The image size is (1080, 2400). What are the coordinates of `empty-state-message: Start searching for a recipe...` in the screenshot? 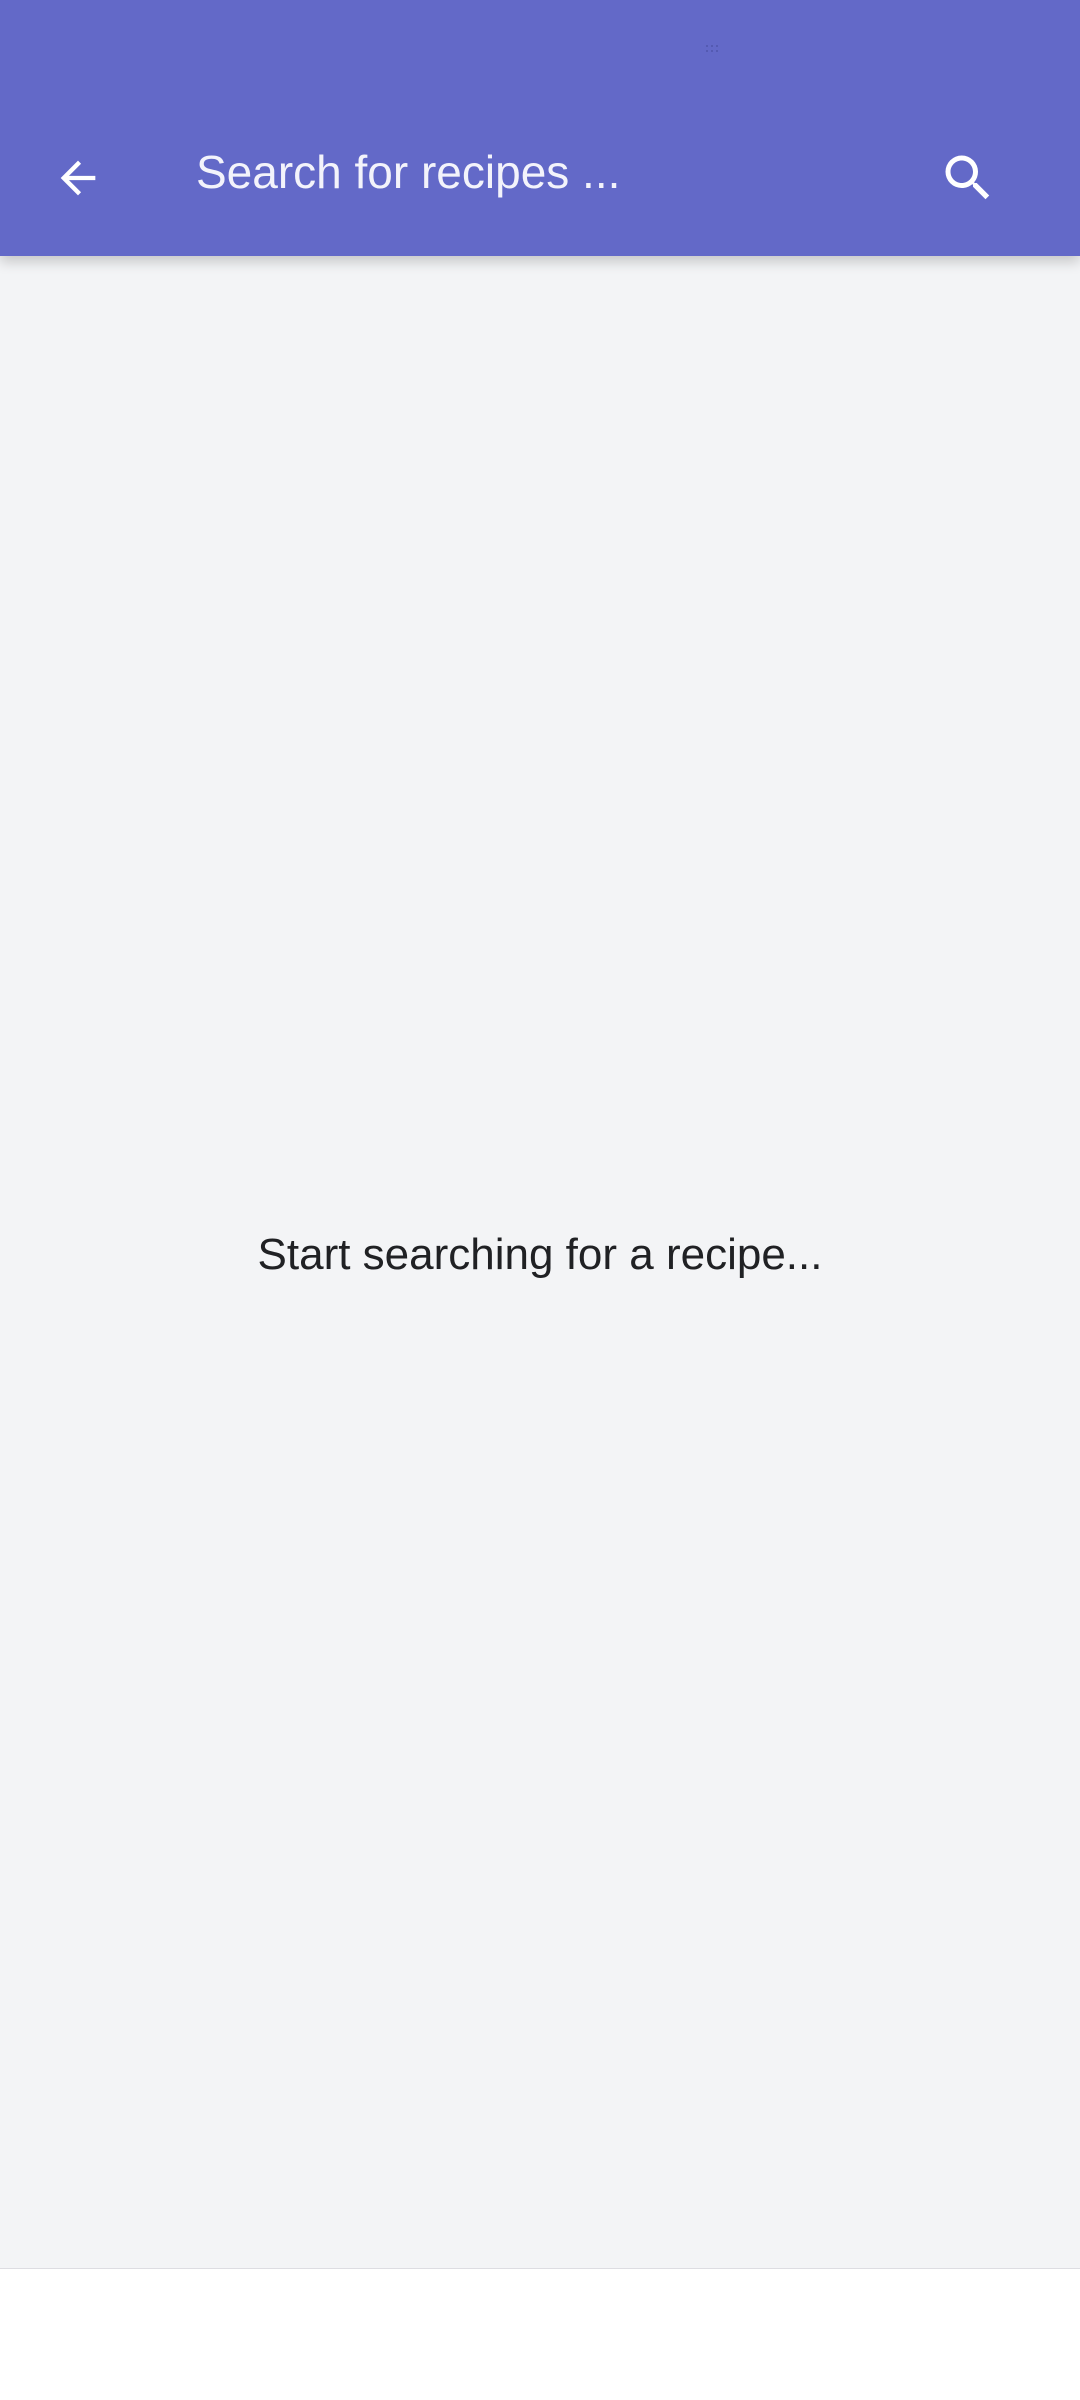 It's located at (540, 1254).